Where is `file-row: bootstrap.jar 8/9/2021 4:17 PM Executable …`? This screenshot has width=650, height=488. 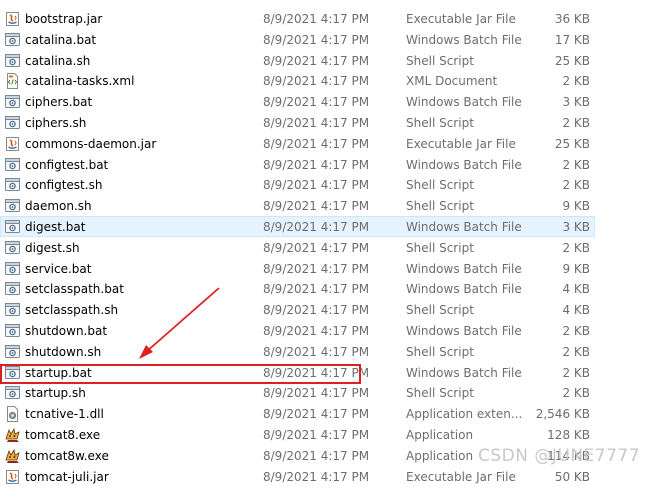 file-row: bootstrap.jar 8/9/2021 4:17 PM Executable … is located at coordinates (297, 18).